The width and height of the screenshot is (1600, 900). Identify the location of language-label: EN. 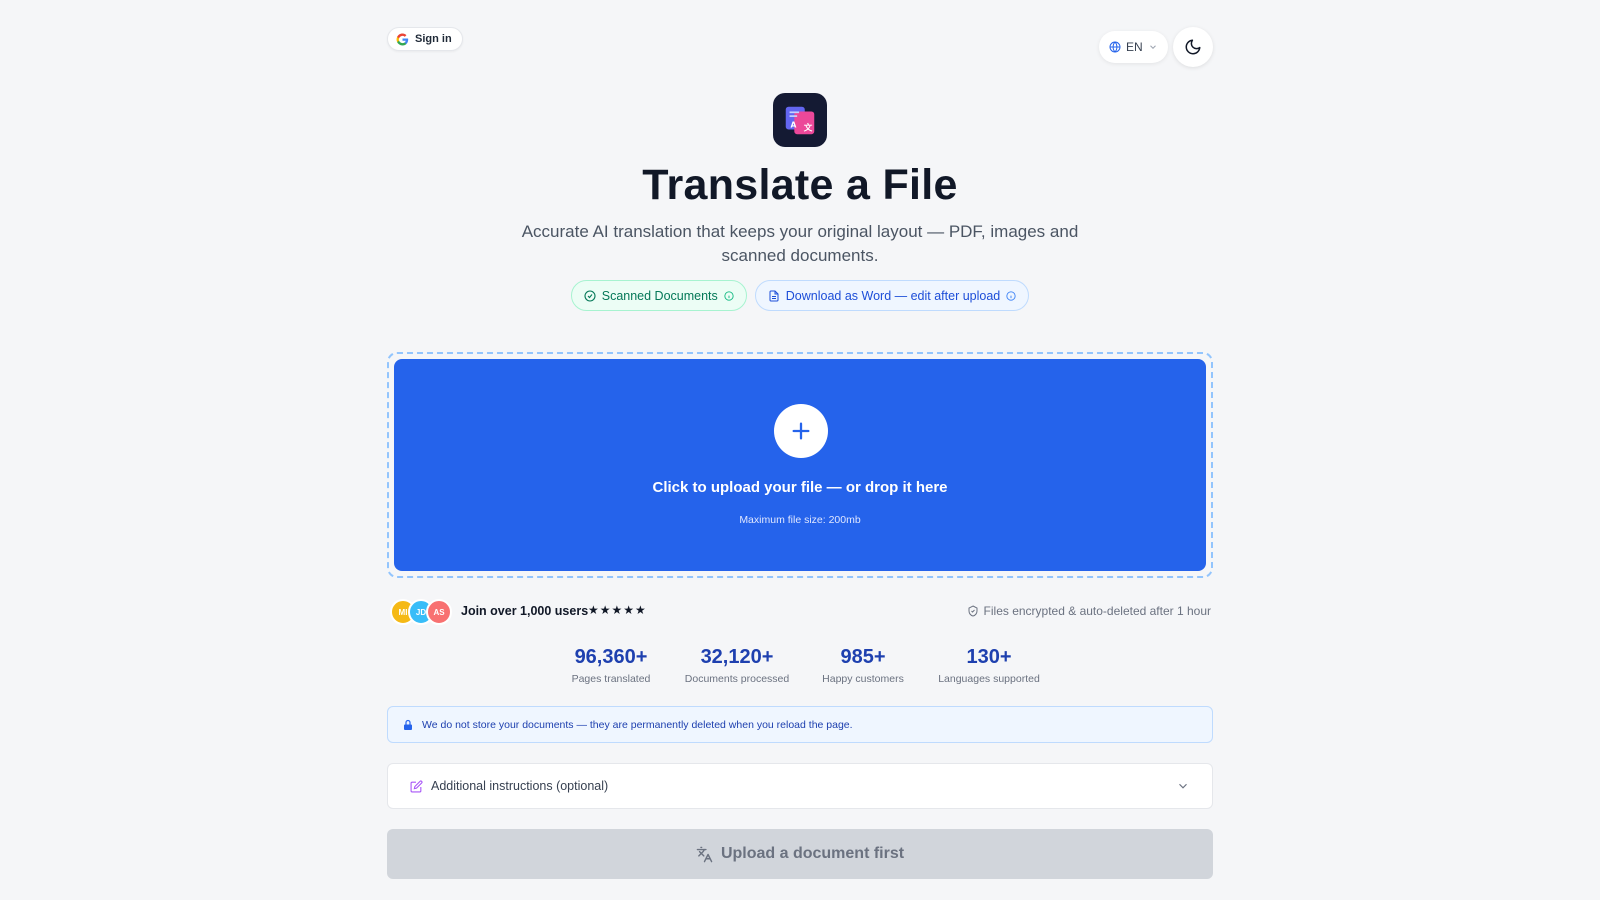
(1134, 47).